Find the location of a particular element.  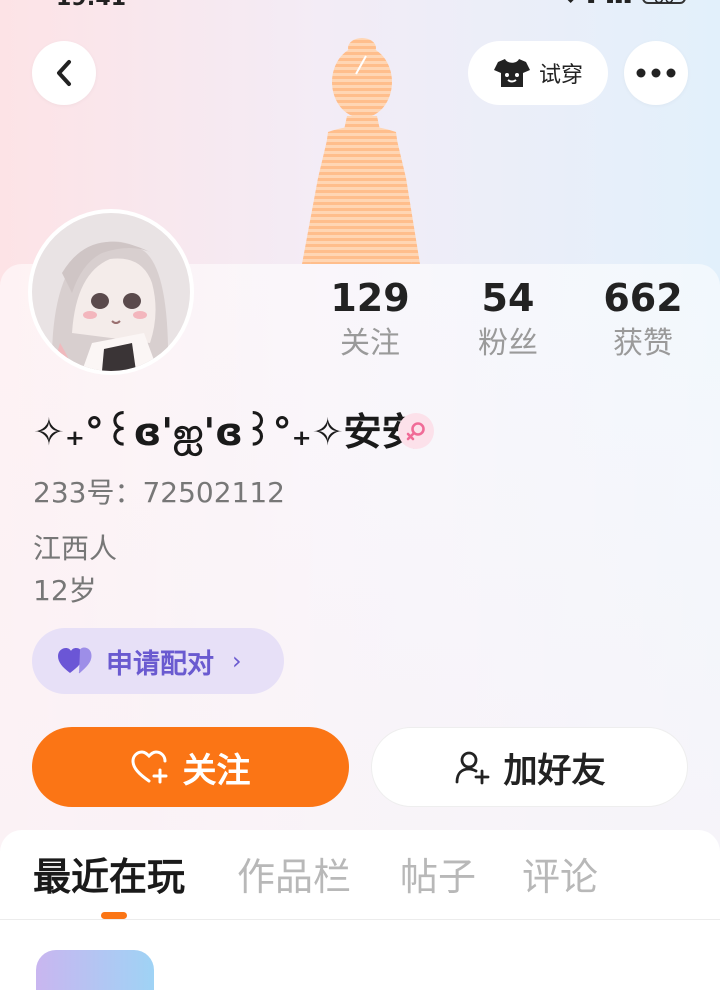

avatar is located at coordinates (111, 292).